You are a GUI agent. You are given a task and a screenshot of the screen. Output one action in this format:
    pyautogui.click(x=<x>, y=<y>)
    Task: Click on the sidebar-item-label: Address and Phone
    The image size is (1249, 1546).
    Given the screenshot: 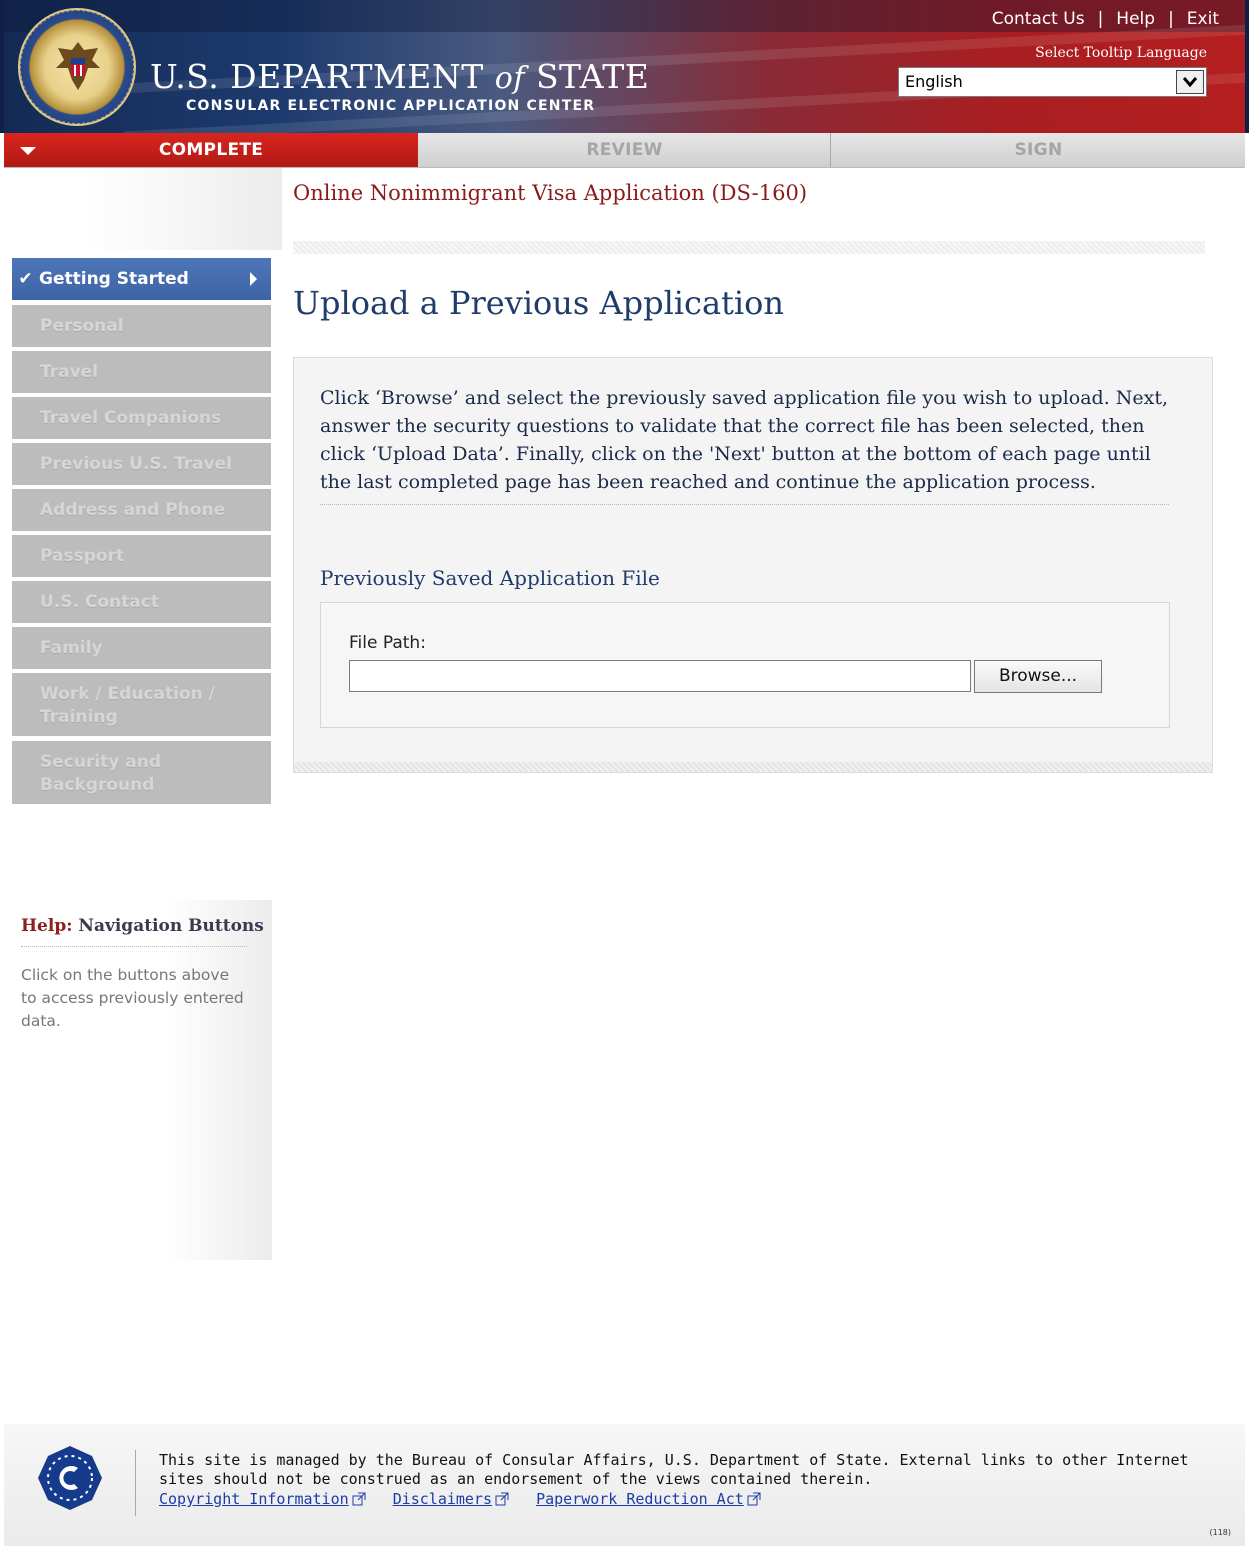 What is the action you would take?
    pyautogui.click(x=133, y=510)
    